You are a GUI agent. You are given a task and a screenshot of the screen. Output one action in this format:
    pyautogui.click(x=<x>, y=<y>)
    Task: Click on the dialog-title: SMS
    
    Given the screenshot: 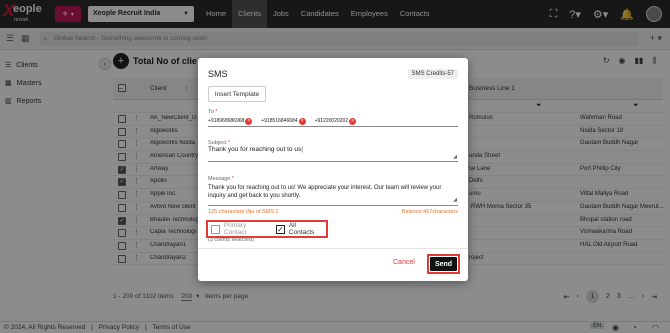 What is the action you would take?
    pyautogui.click(x=218, y=74)
    